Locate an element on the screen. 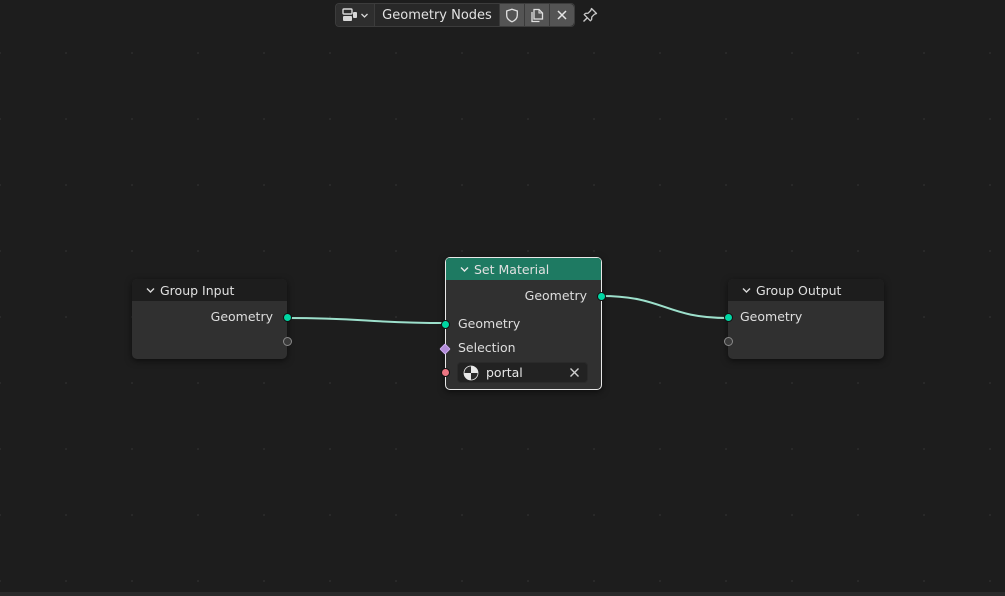  material-clear-button is located at coordinates (574, 373).